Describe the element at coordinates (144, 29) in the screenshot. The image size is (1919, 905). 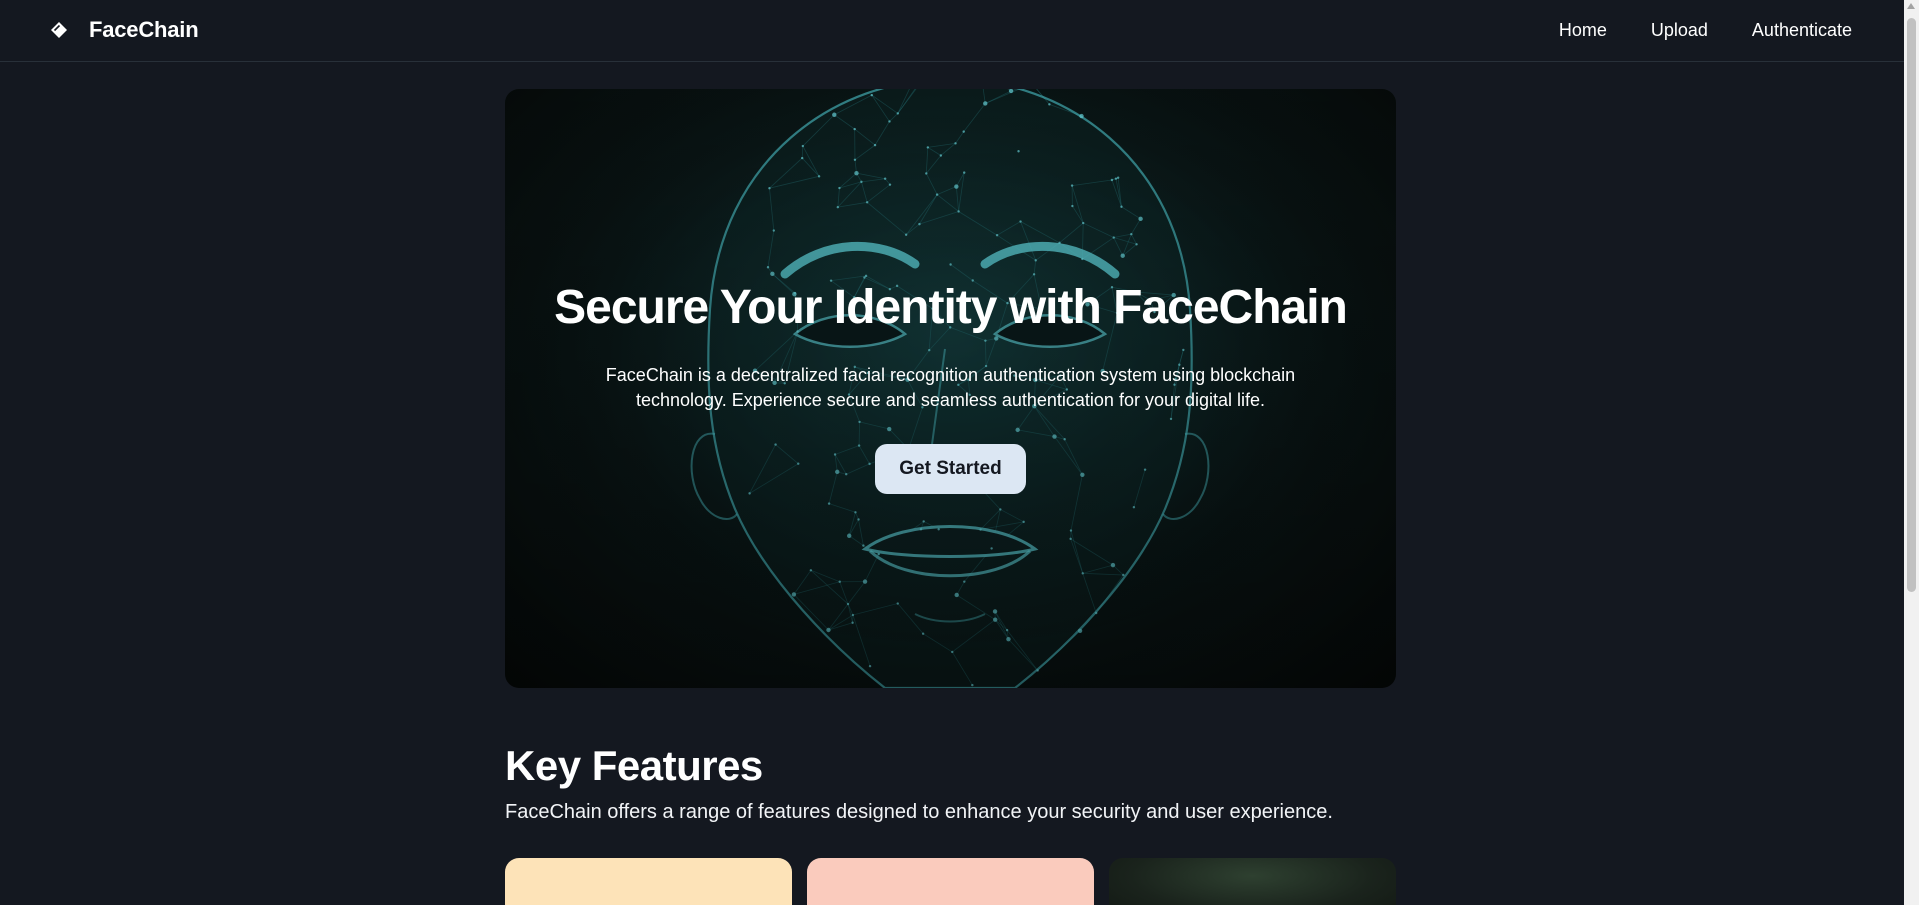
I see `brand-name: FaceChain` at that location.